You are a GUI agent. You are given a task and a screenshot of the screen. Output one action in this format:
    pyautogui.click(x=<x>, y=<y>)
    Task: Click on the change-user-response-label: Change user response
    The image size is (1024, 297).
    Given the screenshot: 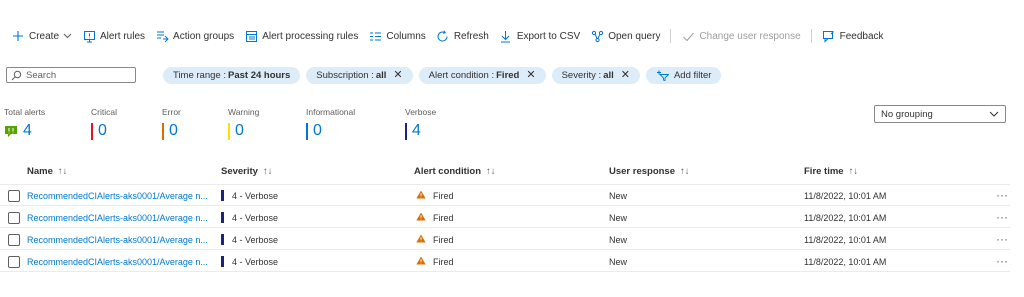 What is the action you would take?
    pyautogui.click(x=750, y=36)
    